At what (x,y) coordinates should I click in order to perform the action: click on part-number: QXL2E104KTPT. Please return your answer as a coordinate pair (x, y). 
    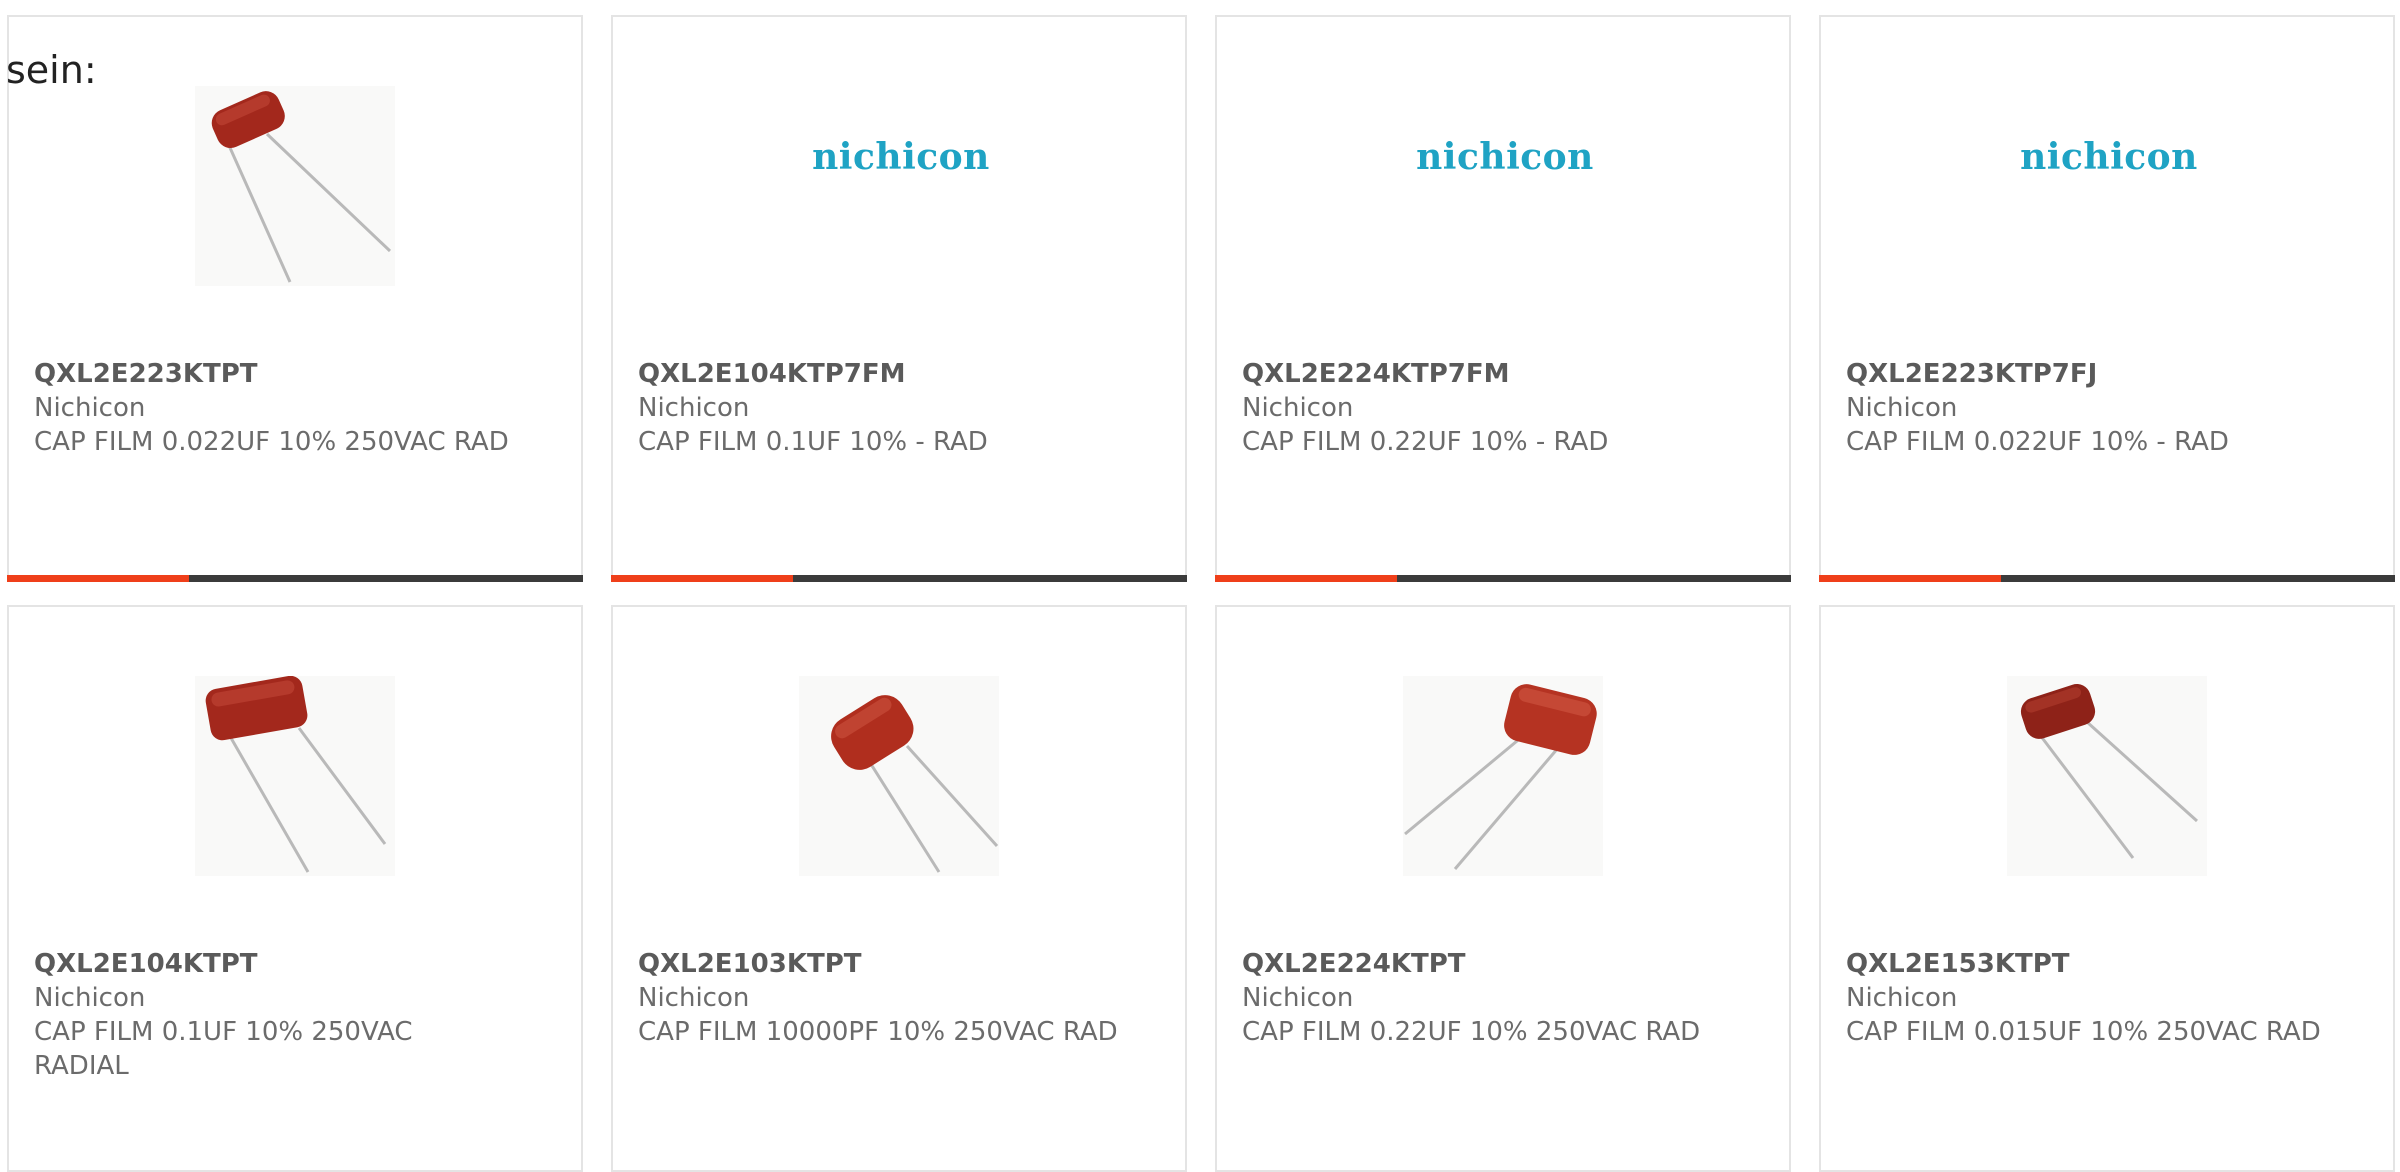
    Looking at the image, I should click on (274, 964).